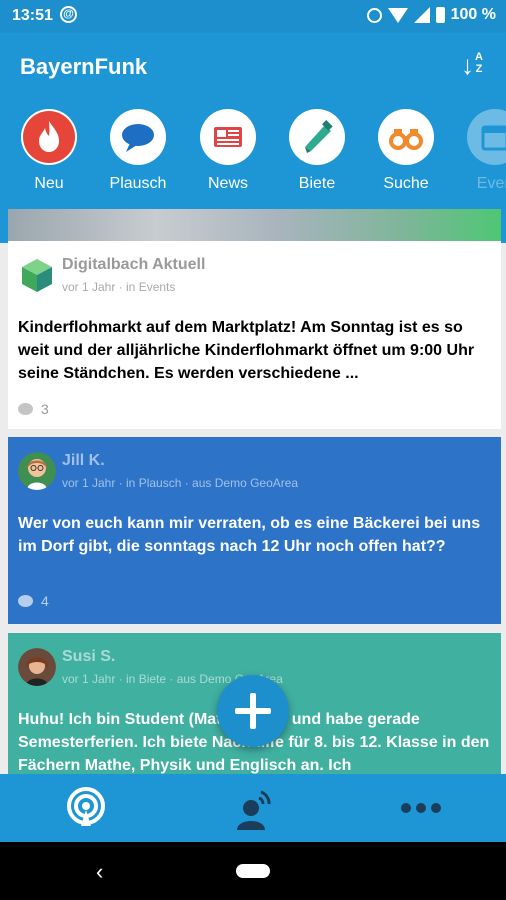 This screenshot has height=900, width=506. I want to click on category-news: News, so click(228, 151).